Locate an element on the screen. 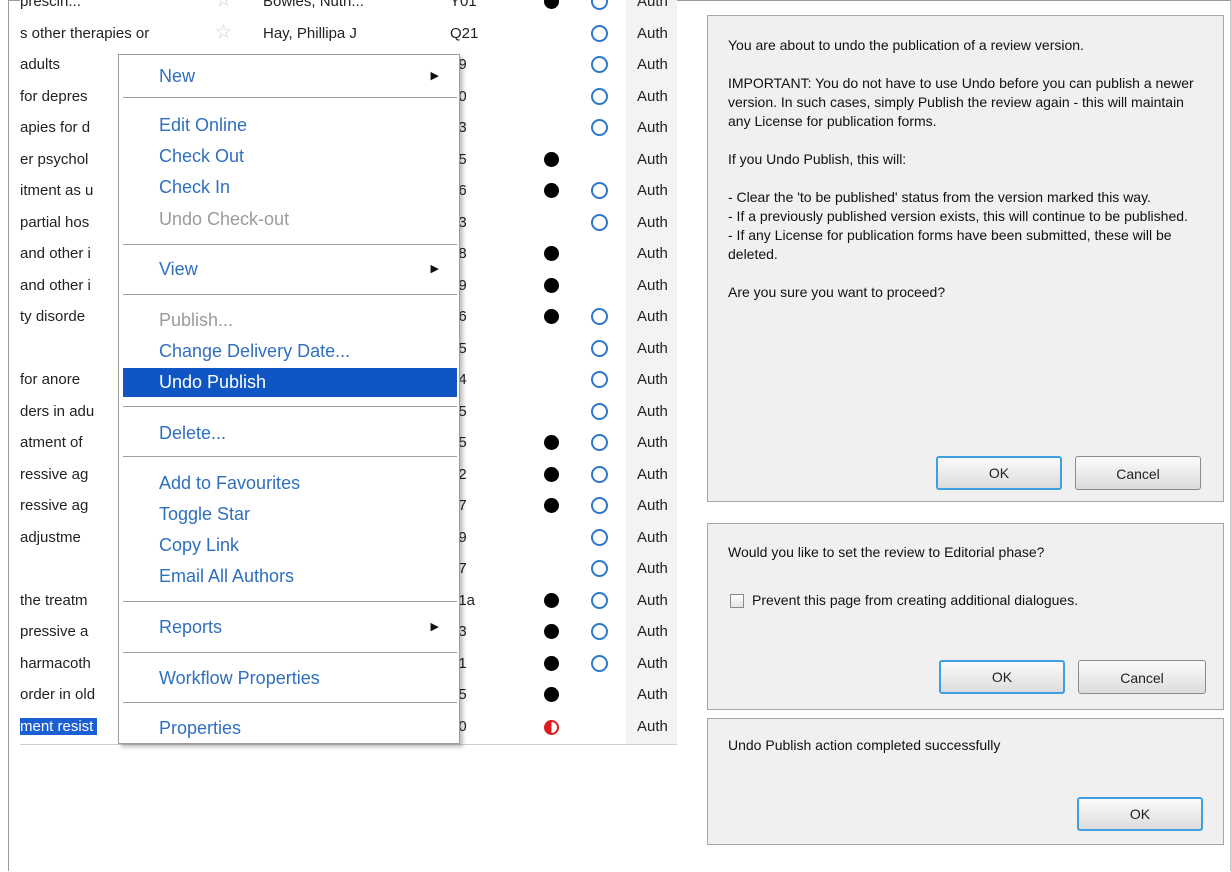 This screenshot has height=872, width=1231. menu-item-workflow-properties: Workflow Properties is located at coordinates (290, 678).